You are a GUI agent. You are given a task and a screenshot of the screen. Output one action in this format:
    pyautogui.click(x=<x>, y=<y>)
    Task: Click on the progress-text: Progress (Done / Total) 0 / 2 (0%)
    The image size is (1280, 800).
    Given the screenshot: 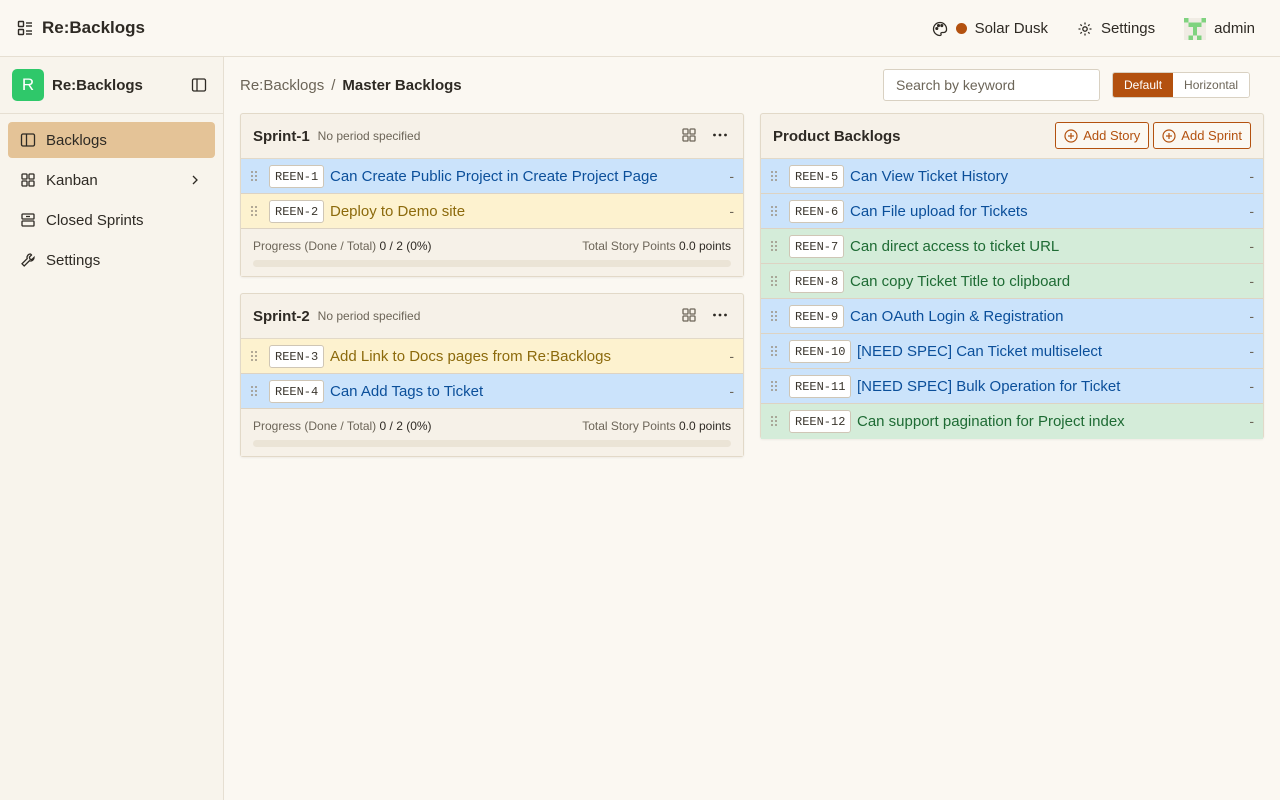 What is the action you would take?
    pyautogui.click(x=342, y=246)
    